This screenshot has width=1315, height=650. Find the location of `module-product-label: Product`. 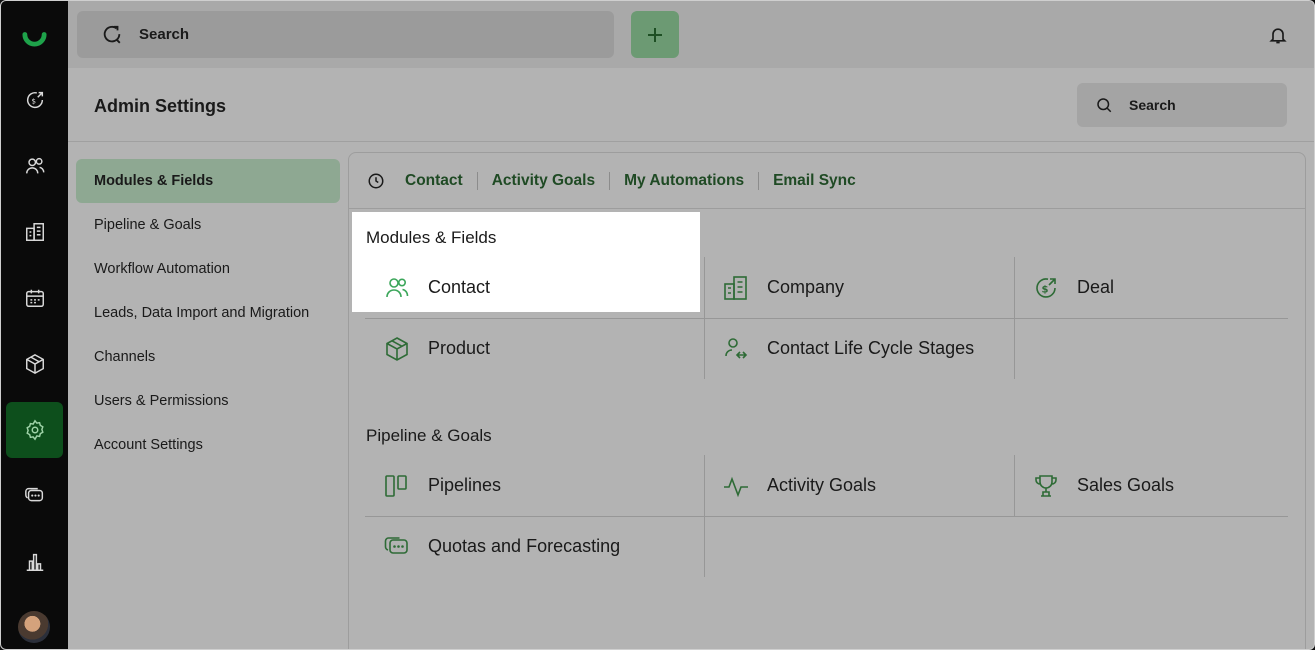

module-product-label: Product is located at coordinates (459, 348).